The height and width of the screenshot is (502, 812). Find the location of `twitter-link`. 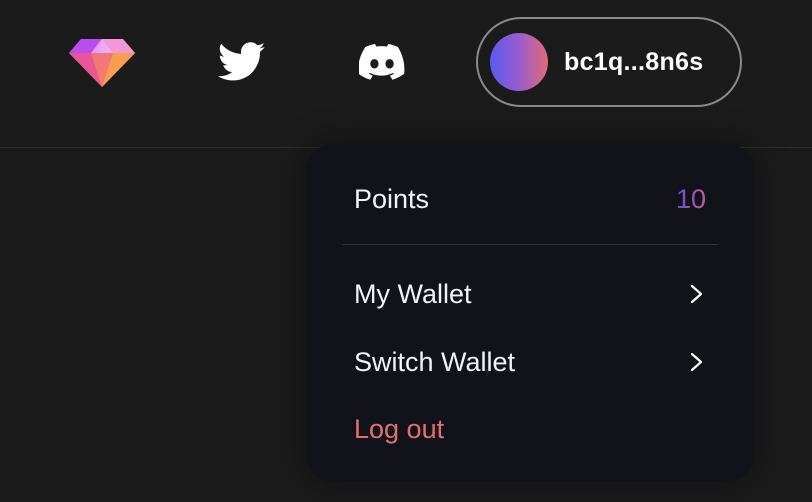

twitter-link is located at coordinates (242, 62).